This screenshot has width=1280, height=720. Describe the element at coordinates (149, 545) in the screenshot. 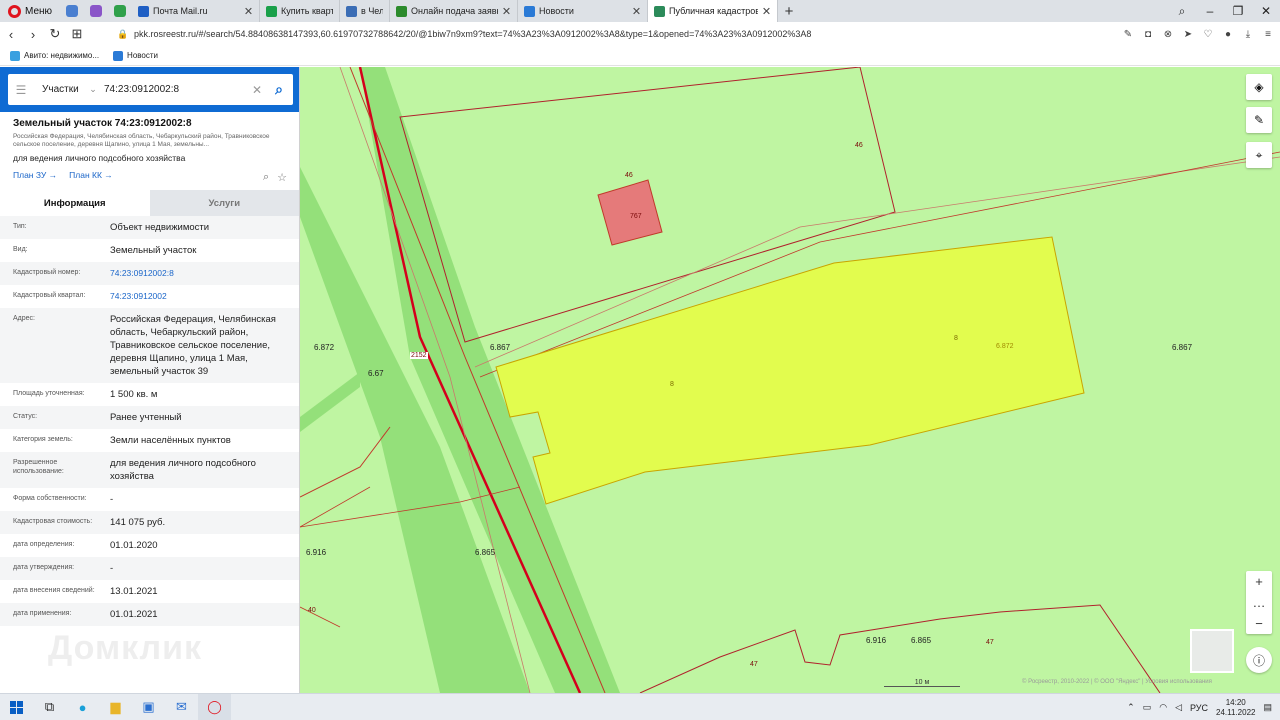

I see `property-row: дата определения: 01.01.2020` at that location.